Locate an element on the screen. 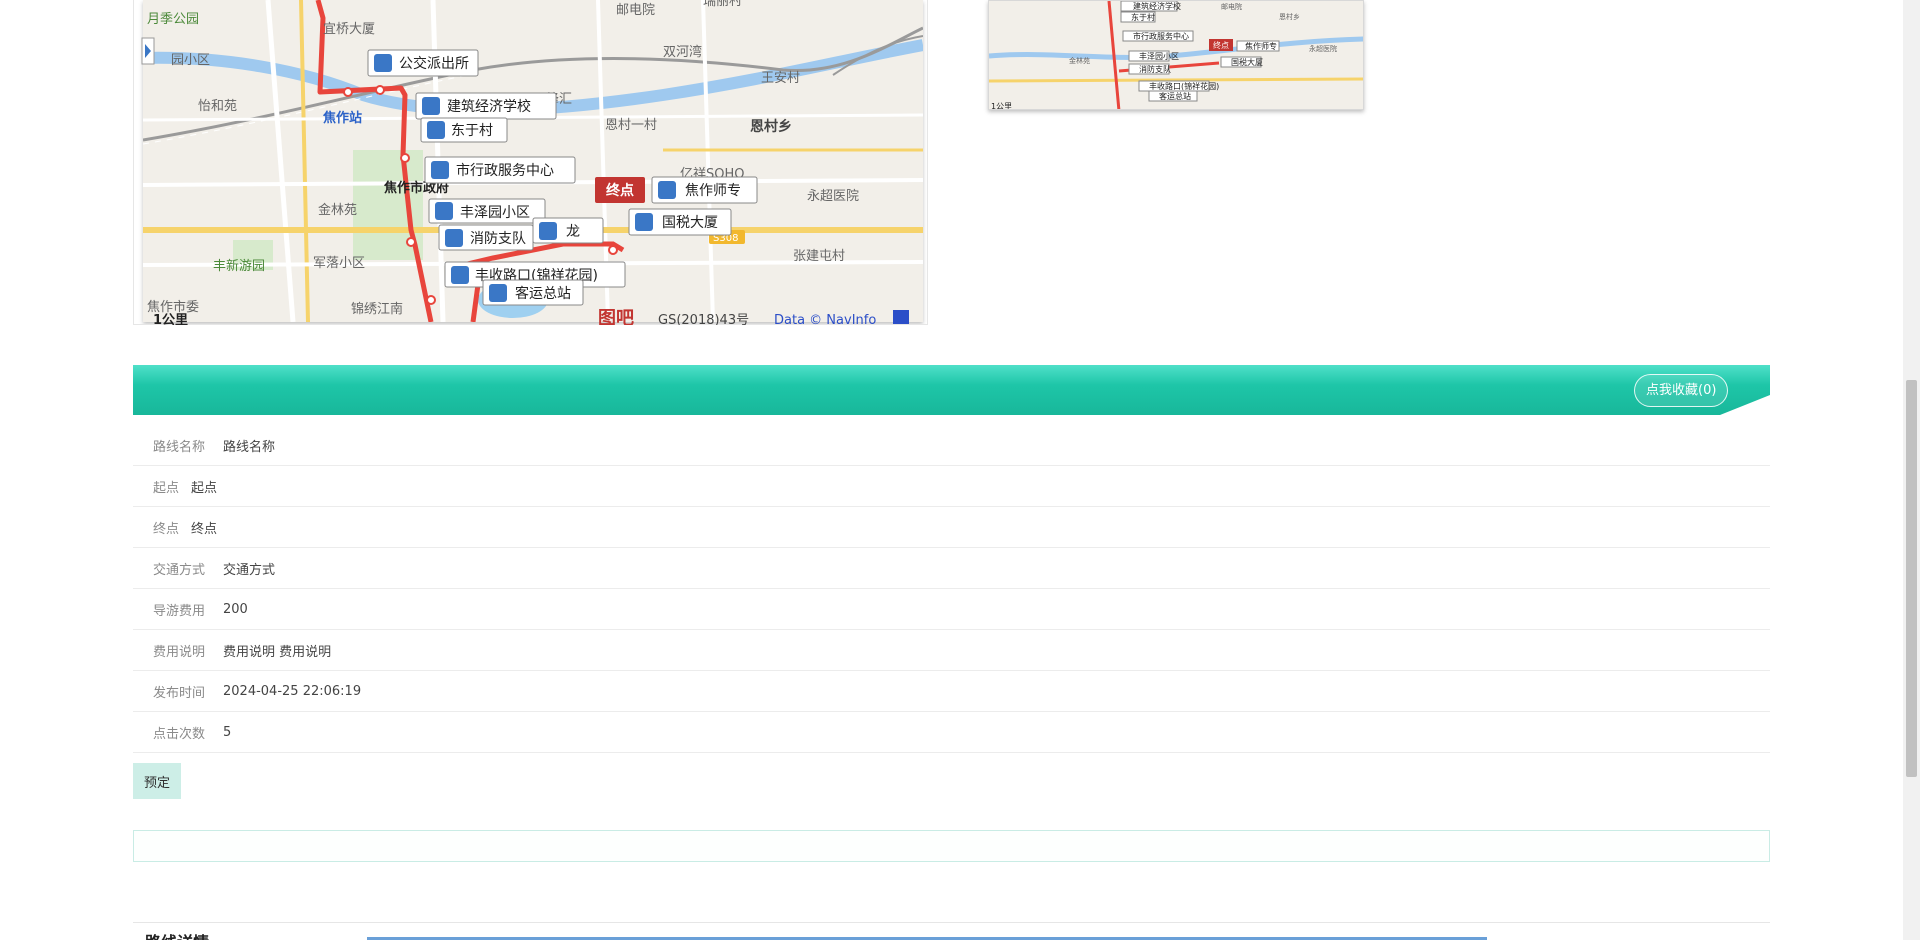 The width and height of the screenshot is (1920, 940). stop-label: 客运总站 is located at coordinates (543, 293).